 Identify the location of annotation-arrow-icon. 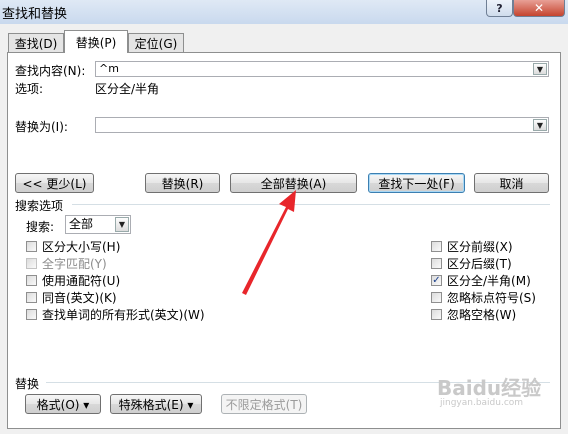
(269, 242).